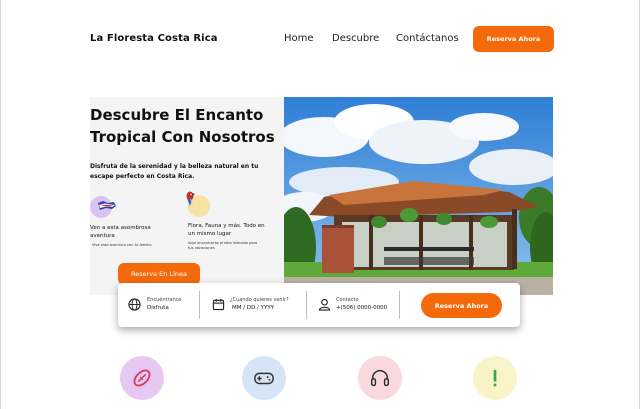 The image size is (640, 409). I want to click on reserve-online-button: Reserva En Línea, so click(159, 274).